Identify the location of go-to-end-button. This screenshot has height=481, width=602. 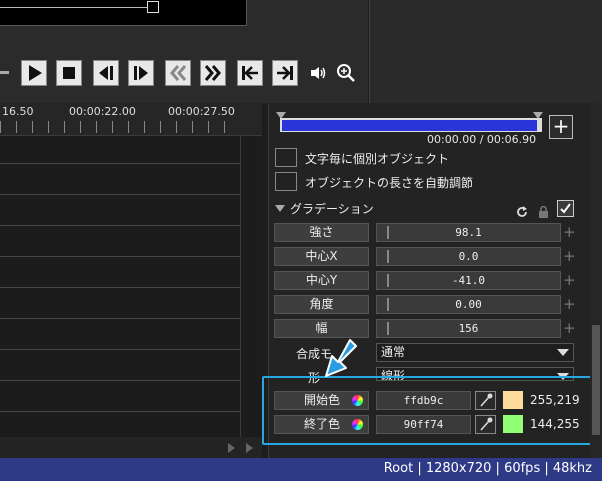
(285, 73).